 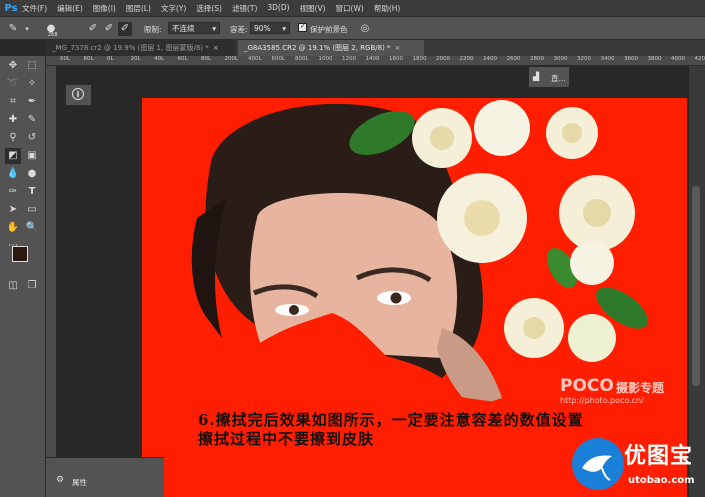 I want to click on rectangle-tool-icon: ▭, so click(x=32, y=210).